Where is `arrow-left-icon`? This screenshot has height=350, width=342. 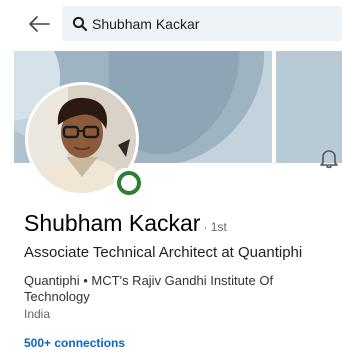 arrow-left-icon is located at coordinates (39, 24).